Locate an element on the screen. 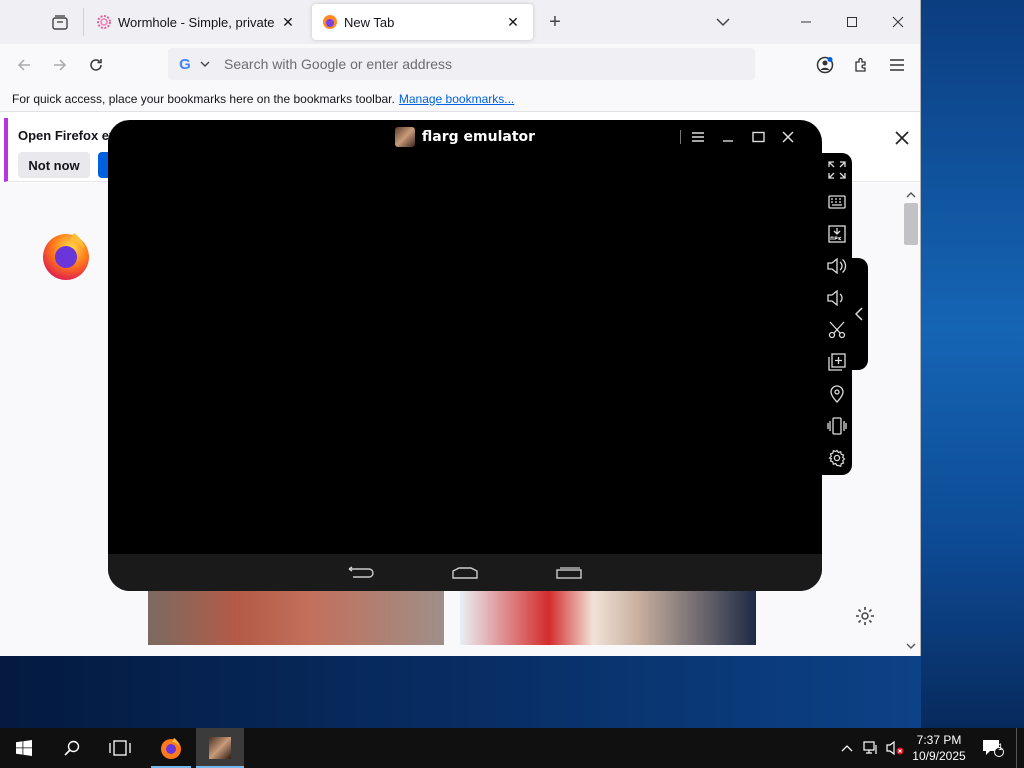  volume-button is located at coordinates (895, 748).